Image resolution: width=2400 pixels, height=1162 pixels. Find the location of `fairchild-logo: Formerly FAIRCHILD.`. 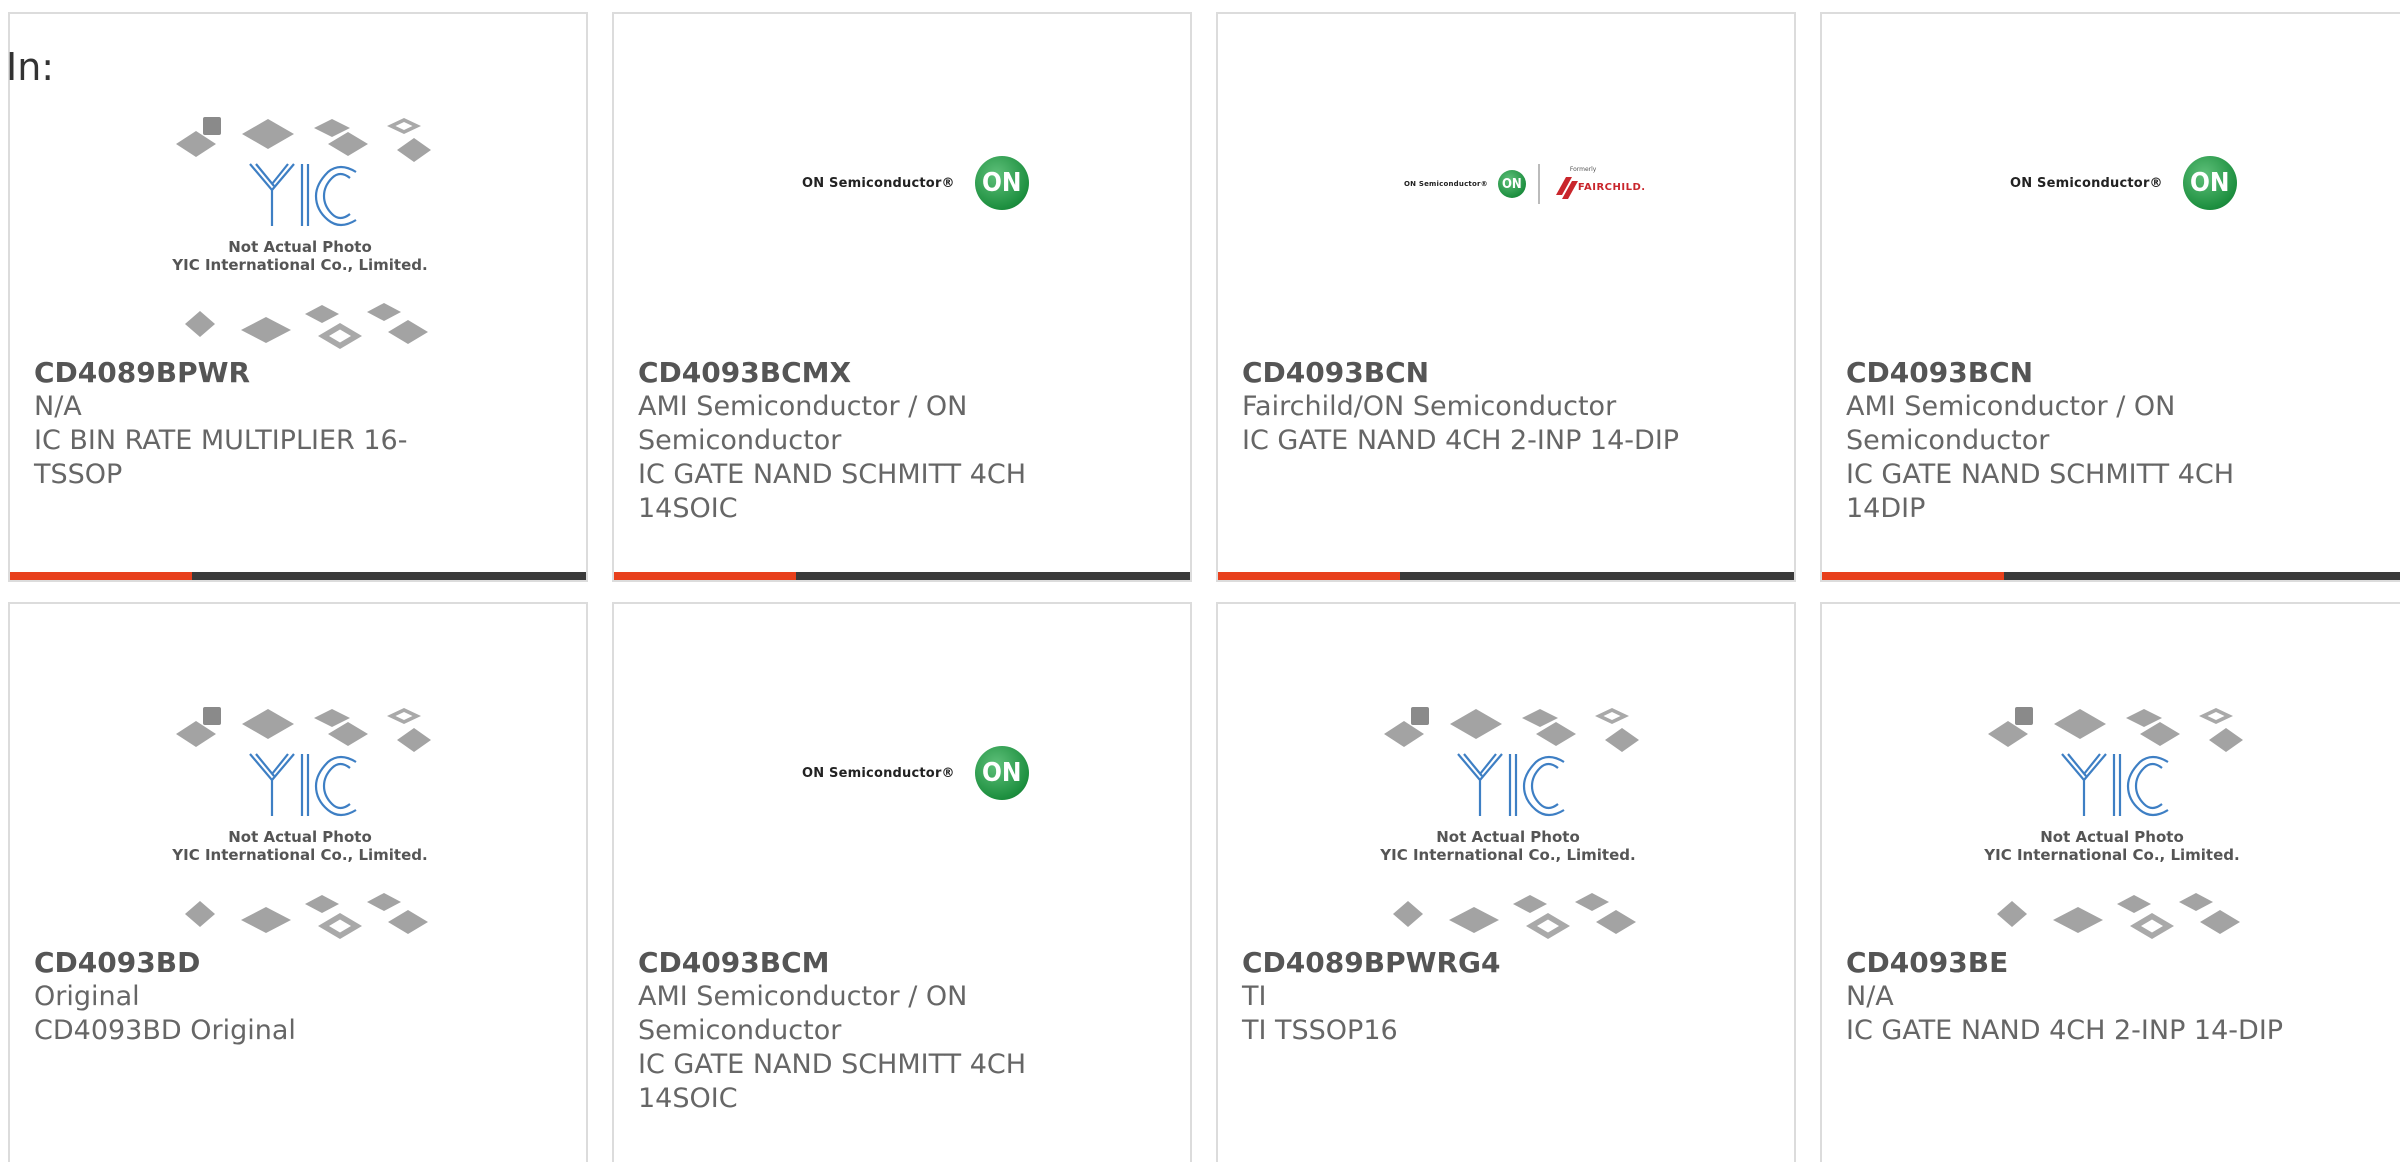

fairchild-logo: Formerly FAIRCHILD. is located at coordinates (1599, 184).